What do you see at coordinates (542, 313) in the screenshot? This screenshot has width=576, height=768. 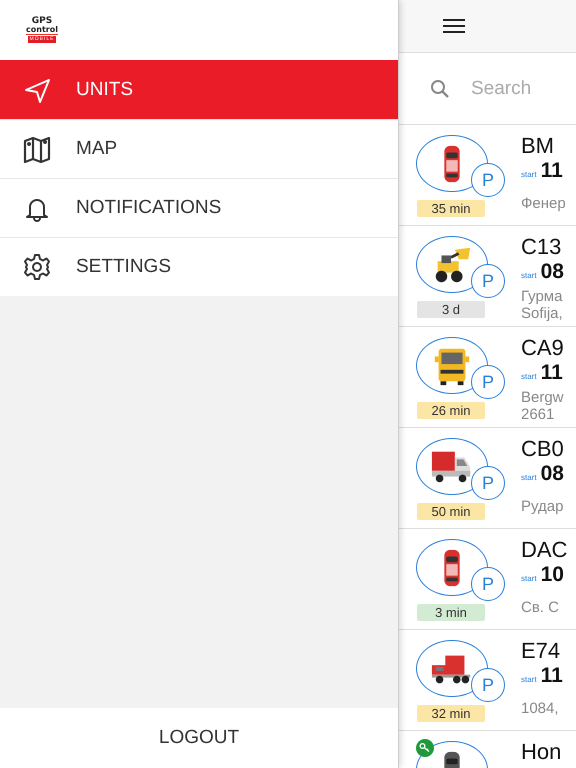 I see `unit-address: Sofija,` at bounding box center [542, 313].